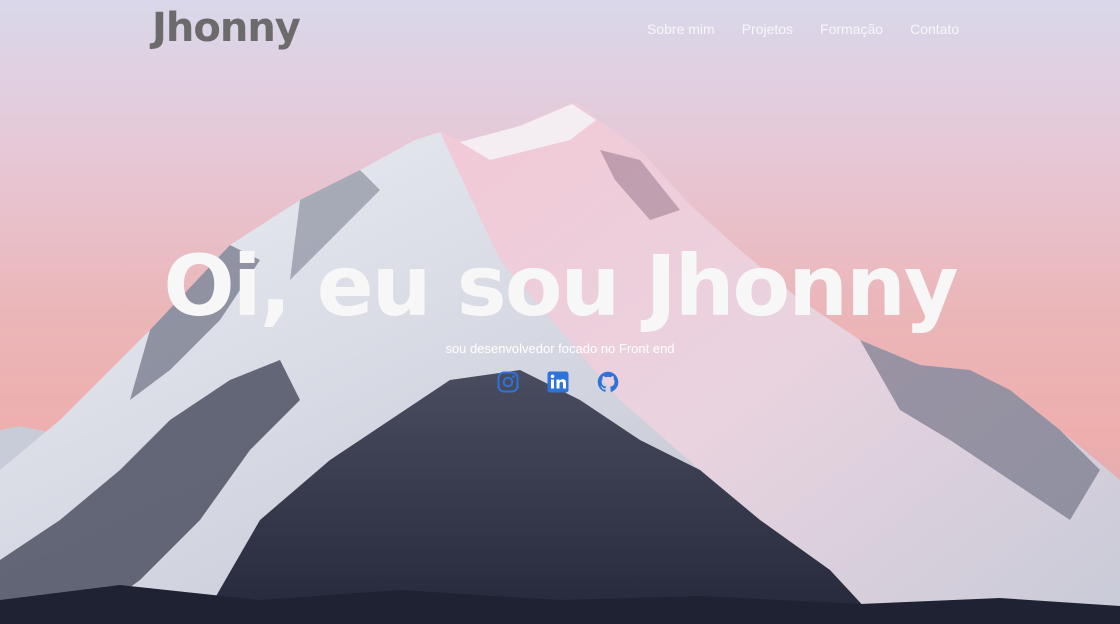 The image size is (1120, 624). I want to click on nav-link-projetos: Projetos, so click(767, 29).